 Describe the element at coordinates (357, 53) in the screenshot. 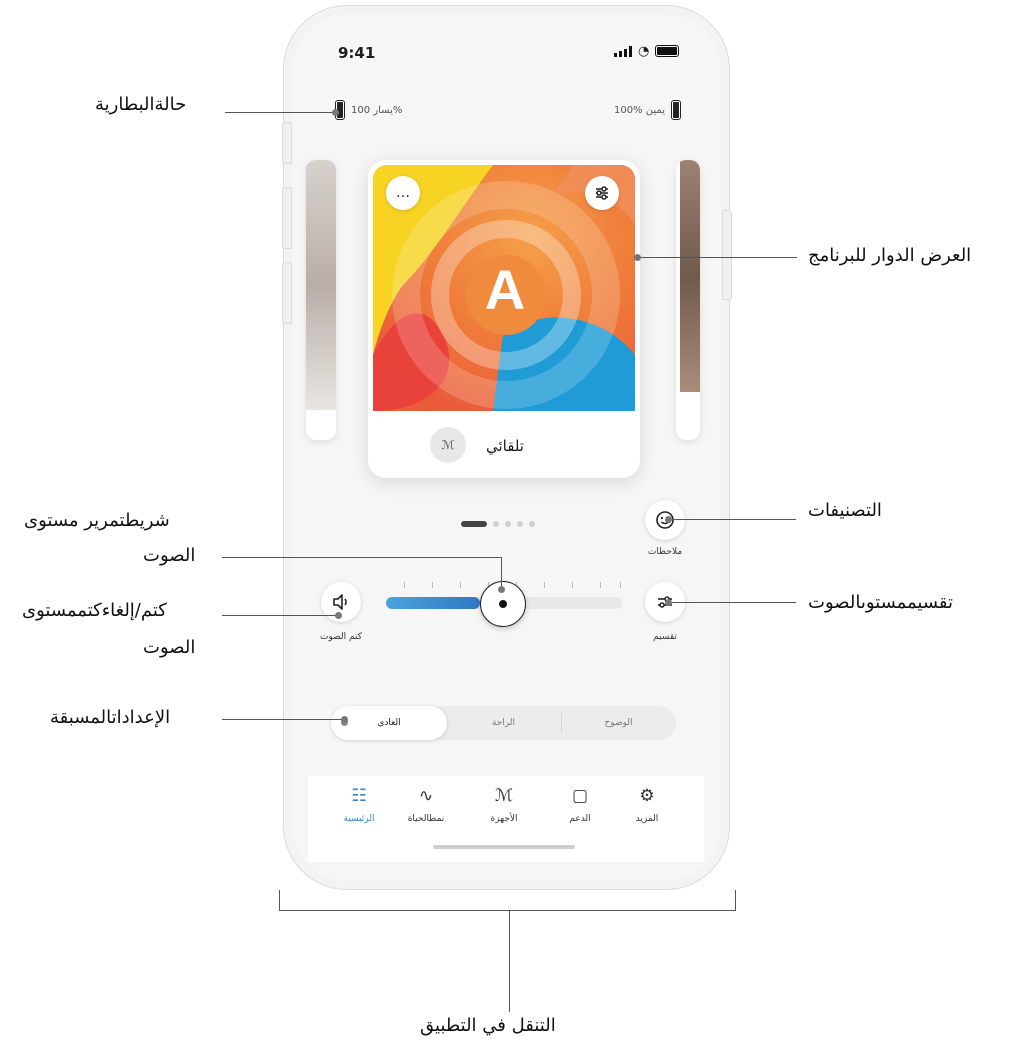

I see `status-time: 9:41` at that location.